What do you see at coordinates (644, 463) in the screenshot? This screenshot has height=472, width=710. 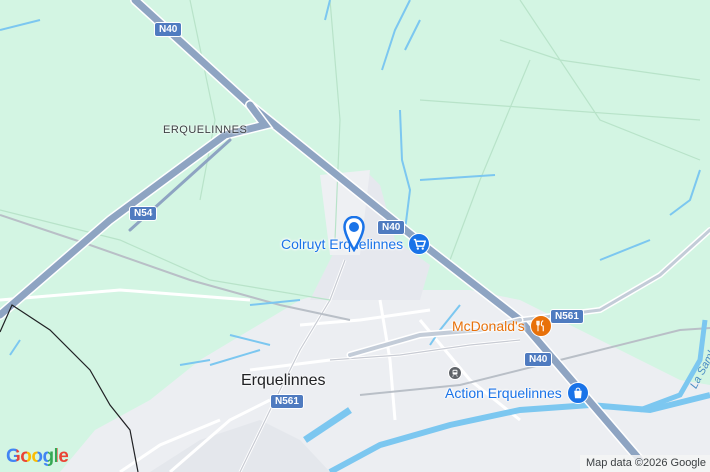 I see `map-attribution: Map data ©2026 Google` at bounding box center [644, 463].